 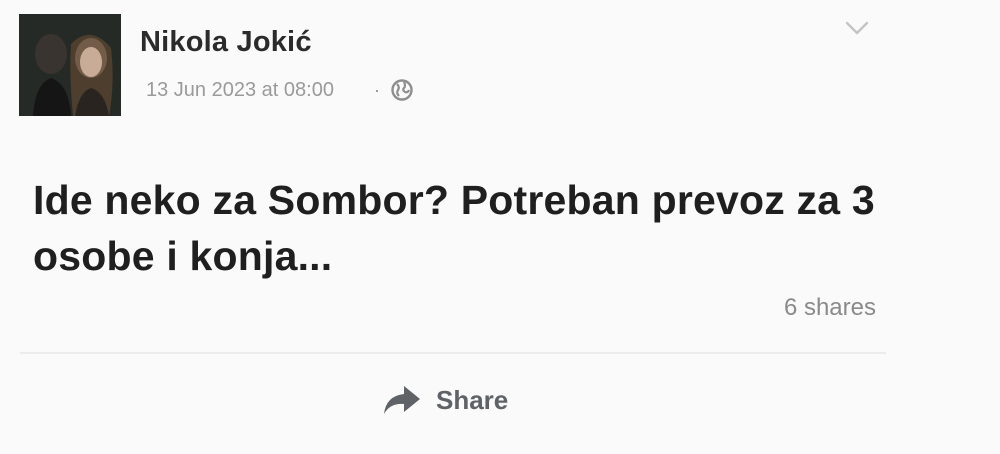 What do you see at coordinates (453, 353) in the screenshot?
I see `divider` at bounding box center [453, 353].